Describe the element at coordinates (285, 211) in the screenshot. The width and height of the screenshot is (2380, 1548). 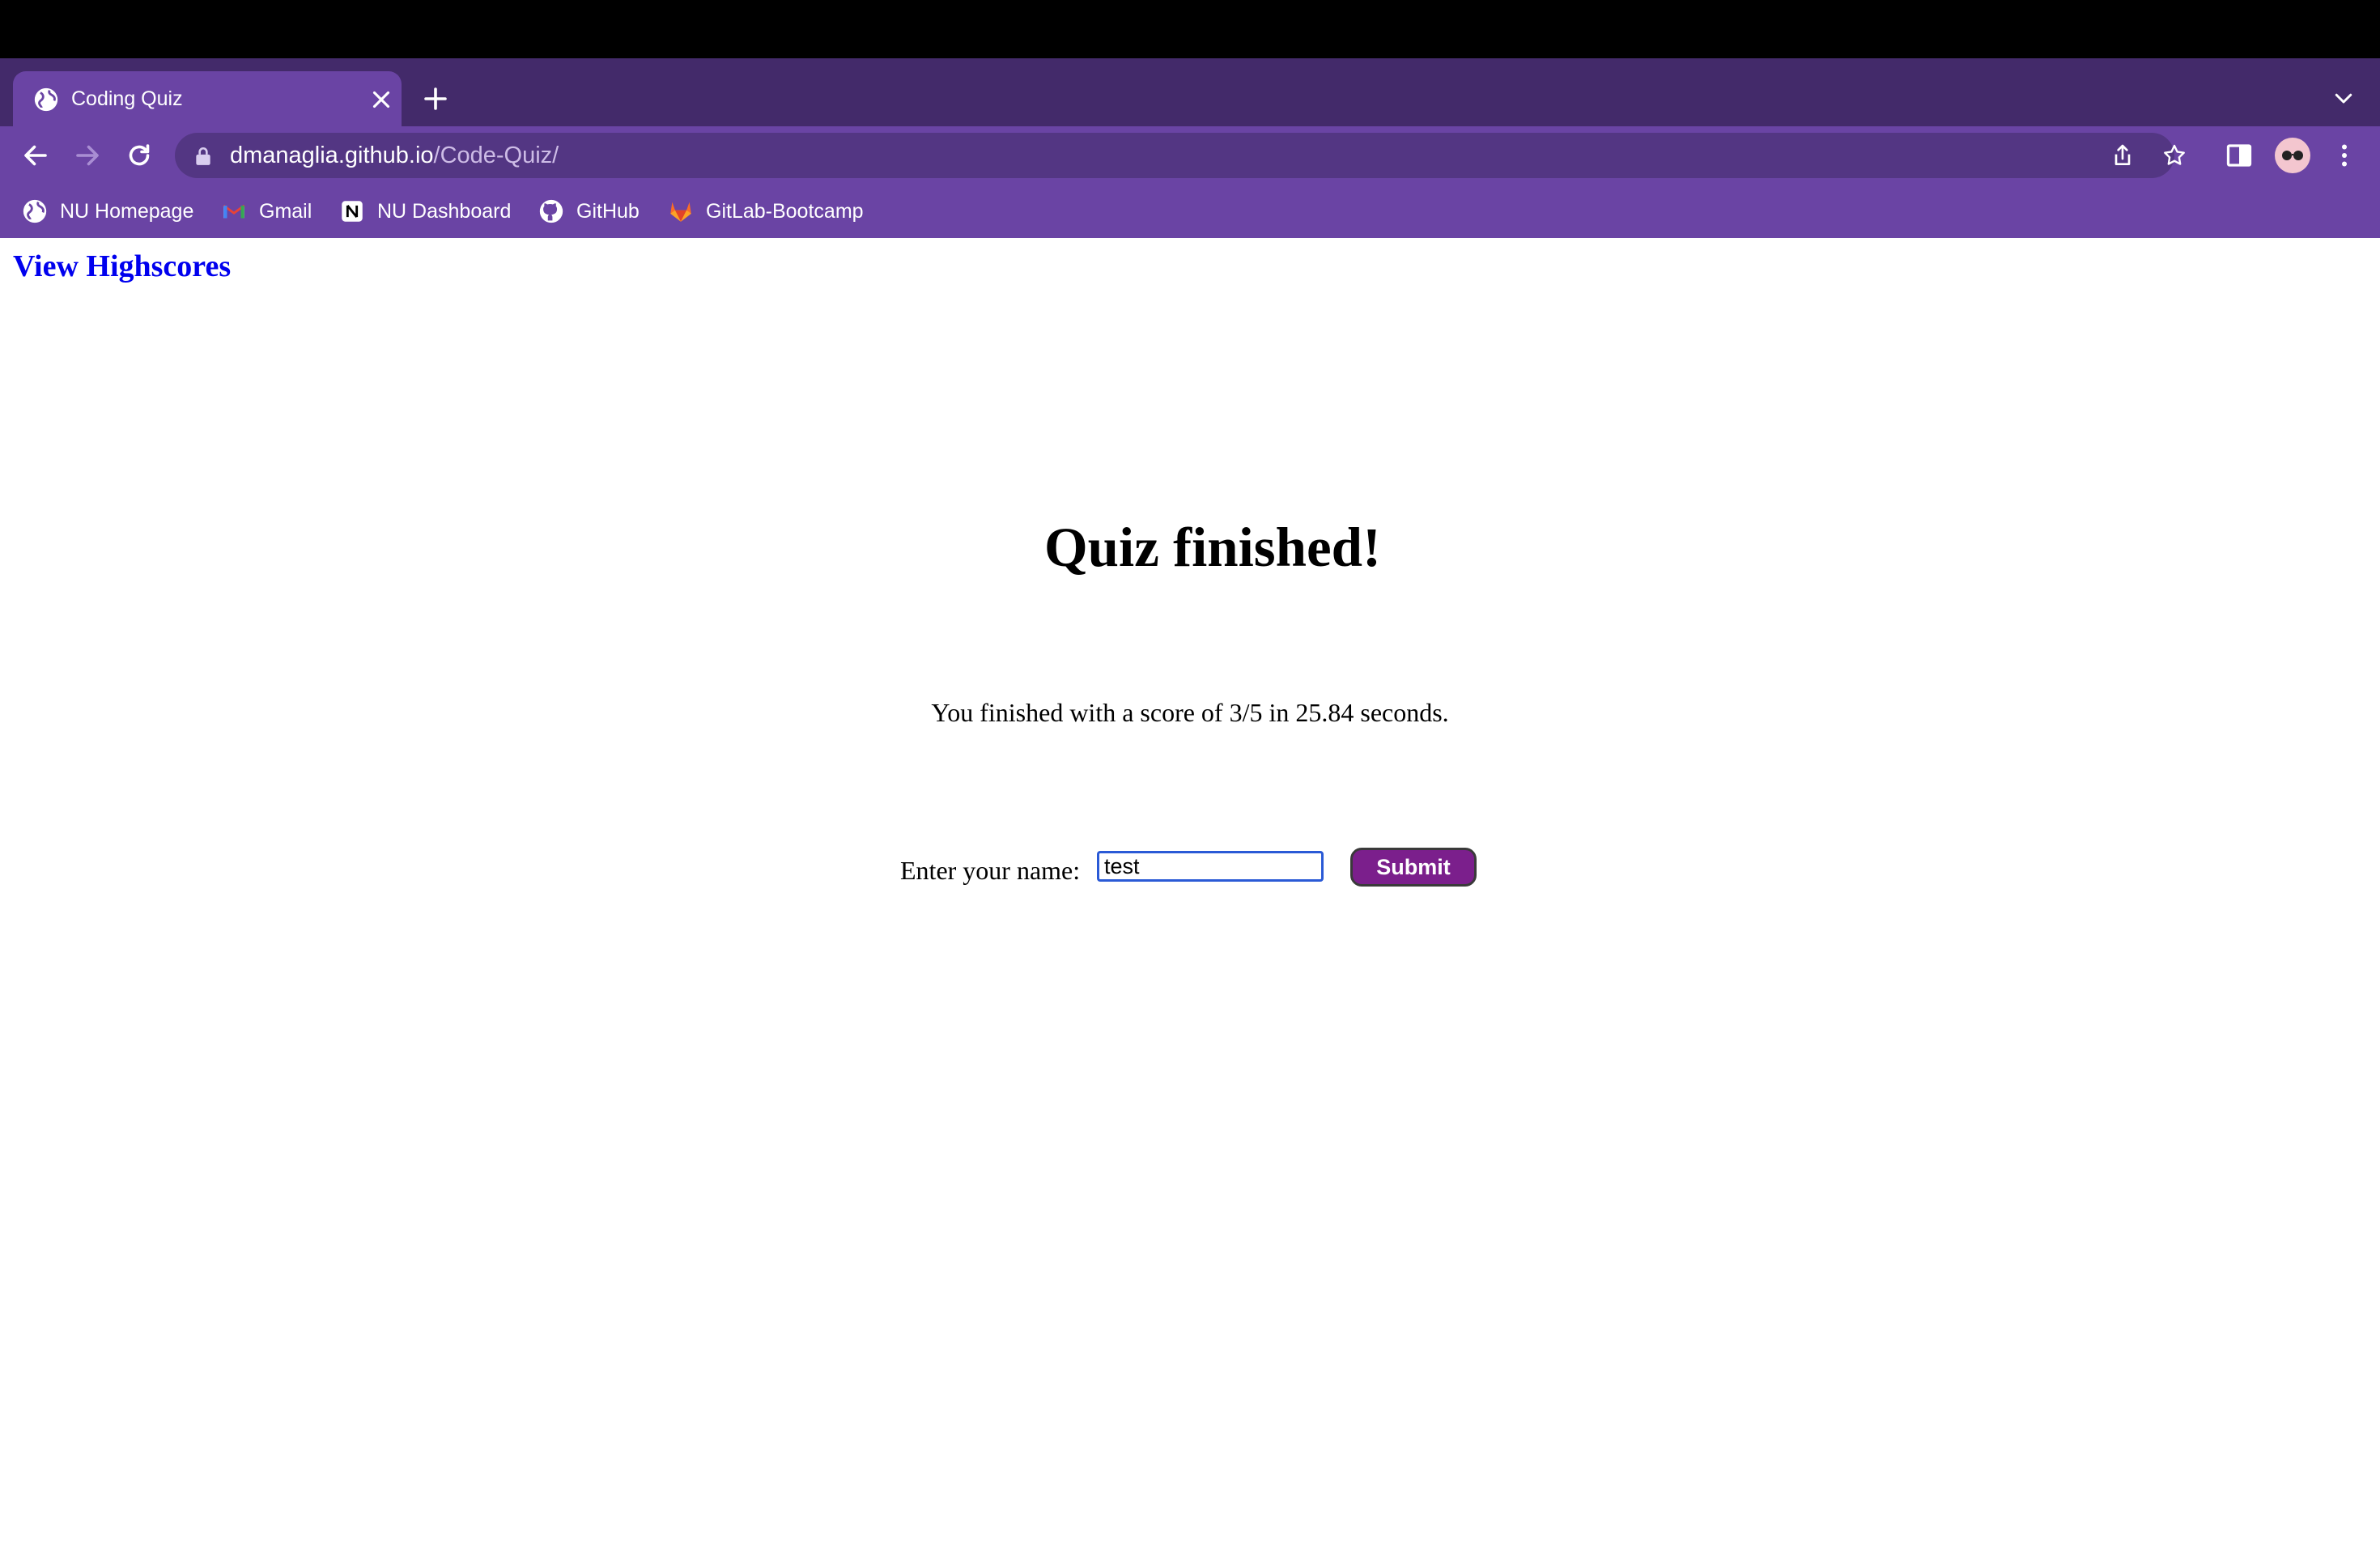
I see `bookmark-label: Gmail` at that location.